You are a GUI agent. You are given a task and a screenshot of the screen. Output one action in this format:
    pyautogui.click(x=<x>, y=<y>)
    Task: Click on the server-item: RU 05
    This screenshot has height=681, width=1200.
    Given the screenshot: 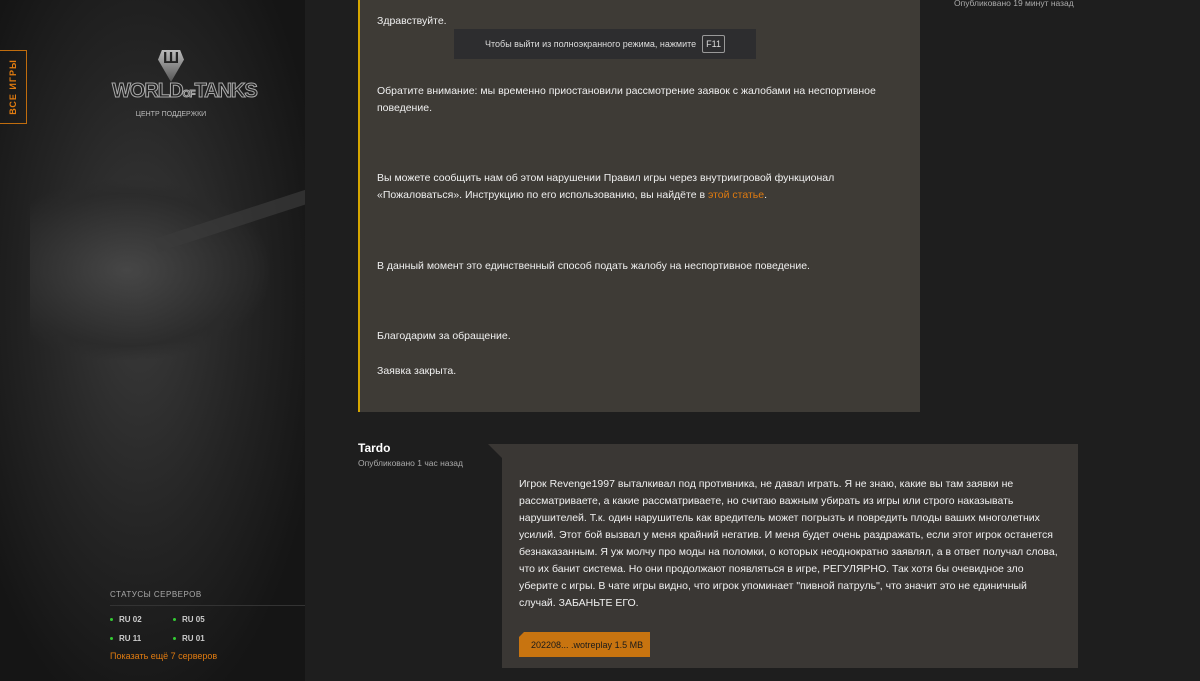 What is the action you would take?
    pyautogui.click(x=204, y=619)
    